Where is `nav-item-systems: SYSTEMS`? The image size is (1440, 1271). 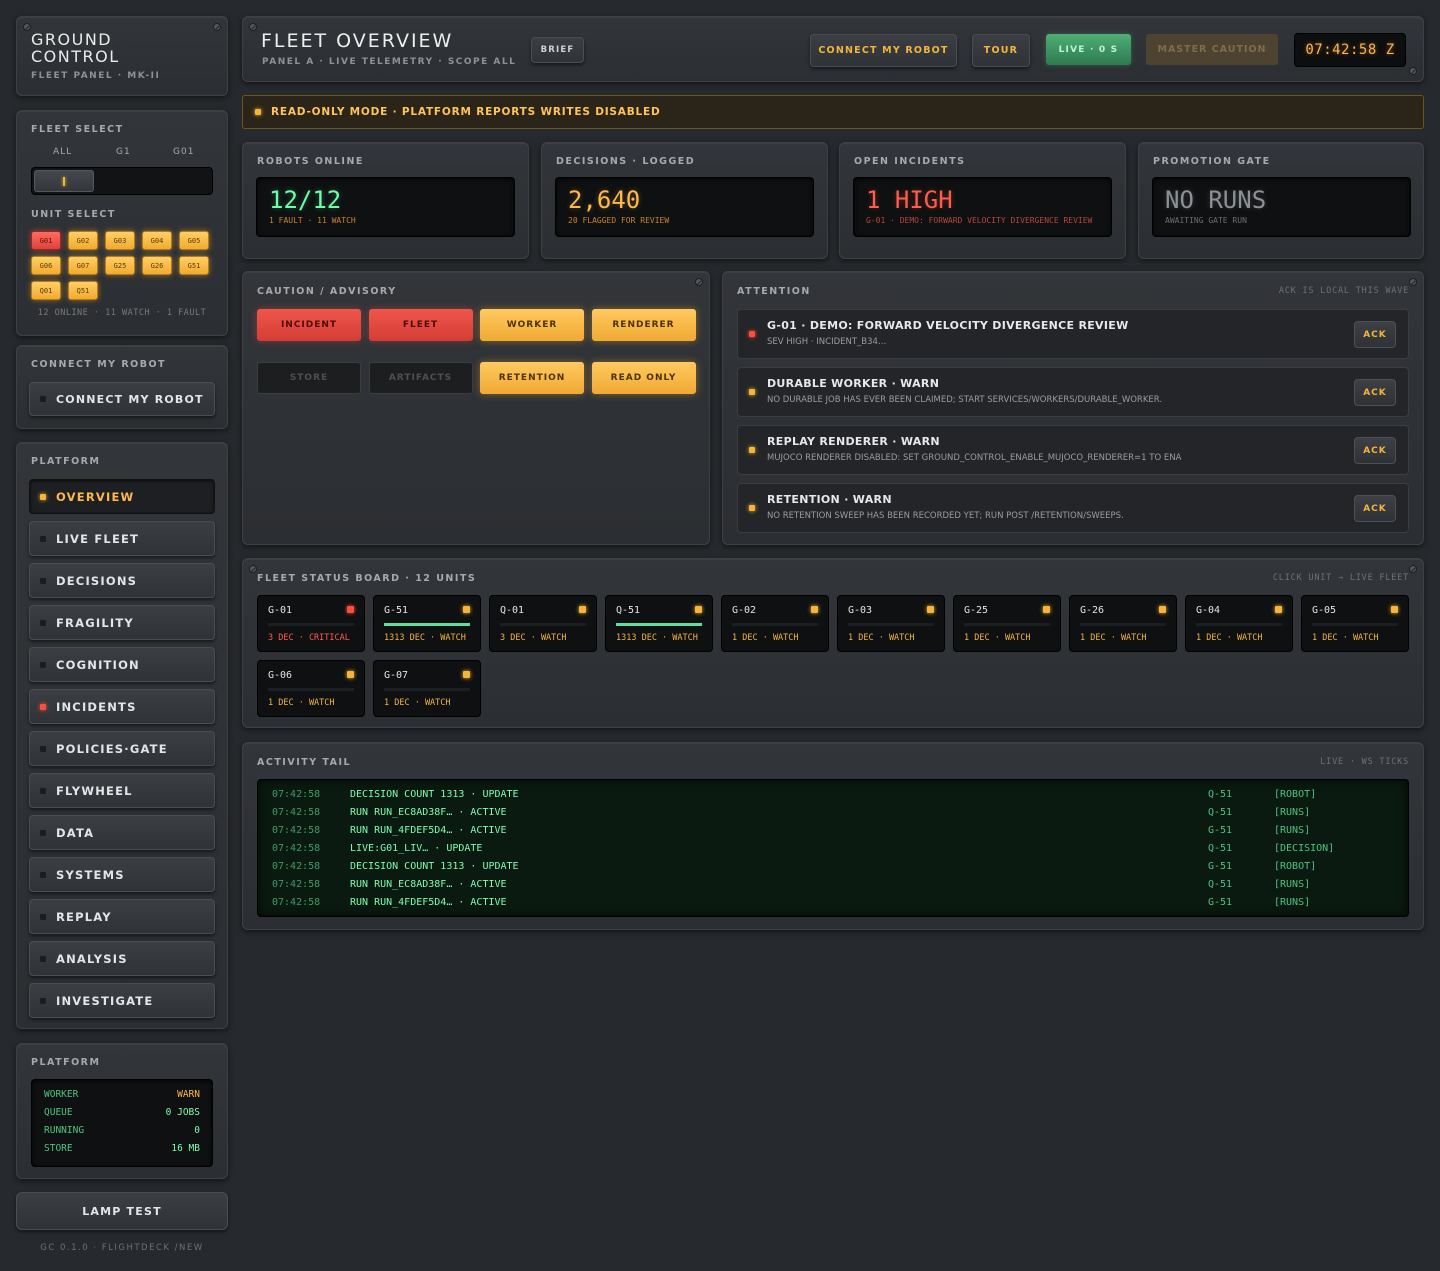 nav-item-systems: SYSTEMS is located at coordinates (122, 874).